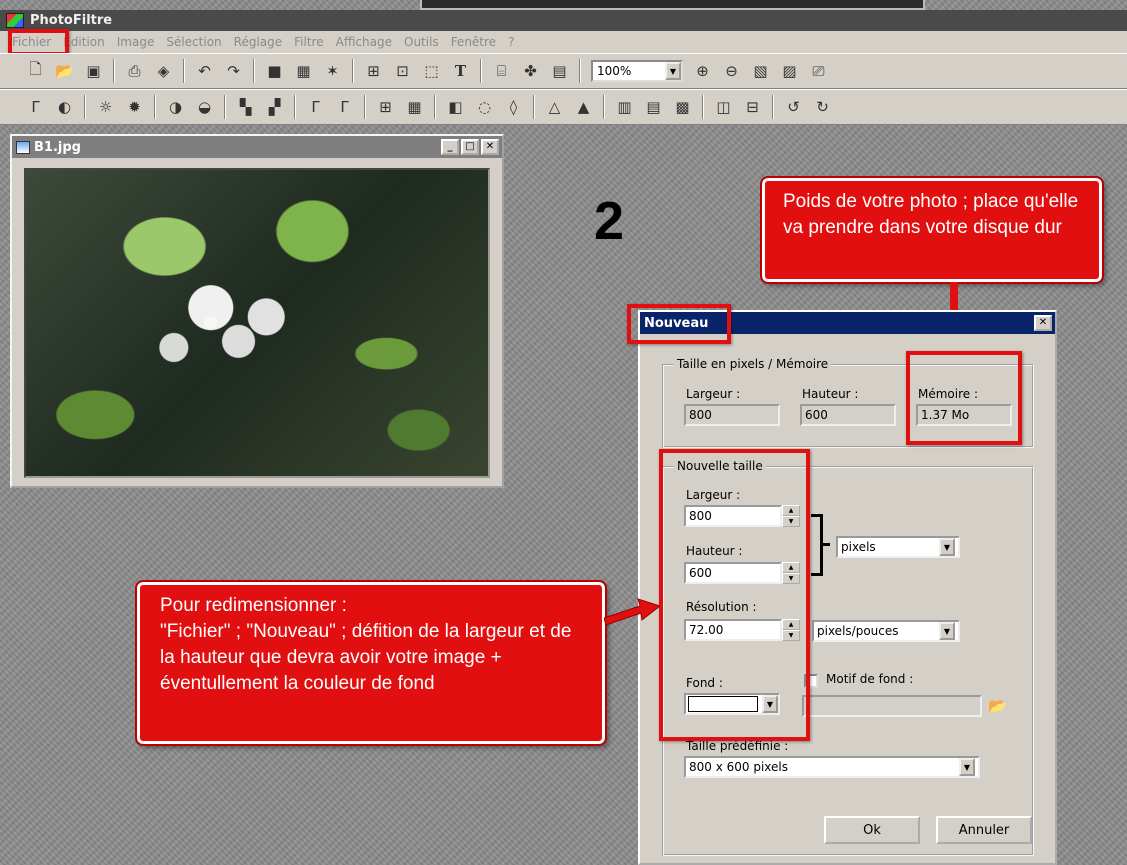 The image size is (1127, 865). What do you see at coordinates (274, 107) in the screenshot?
I see `saturation-up-icon: ▞` at bounding box center [274, 107].